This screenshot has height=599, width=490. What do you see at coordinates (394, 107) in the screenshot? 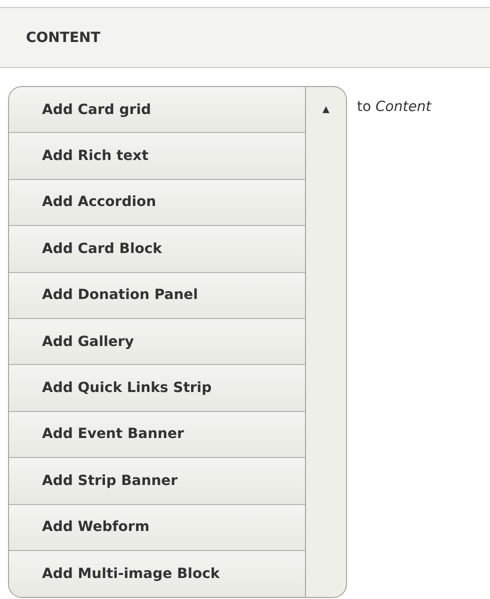
I see `target-label: to Content` at bounding box center [394, 107].